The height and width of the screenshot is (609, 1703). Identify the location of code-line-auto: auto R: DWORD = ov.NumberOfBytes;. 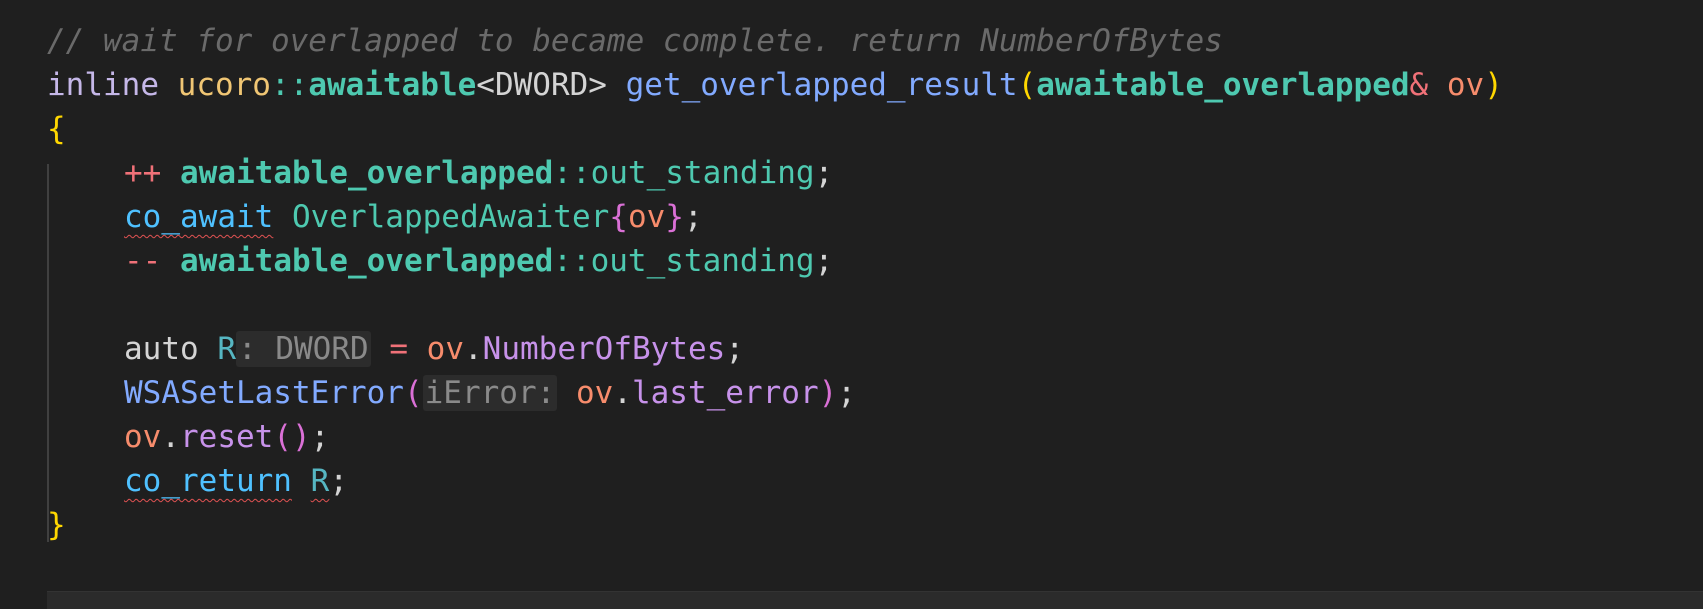
(395, 349).